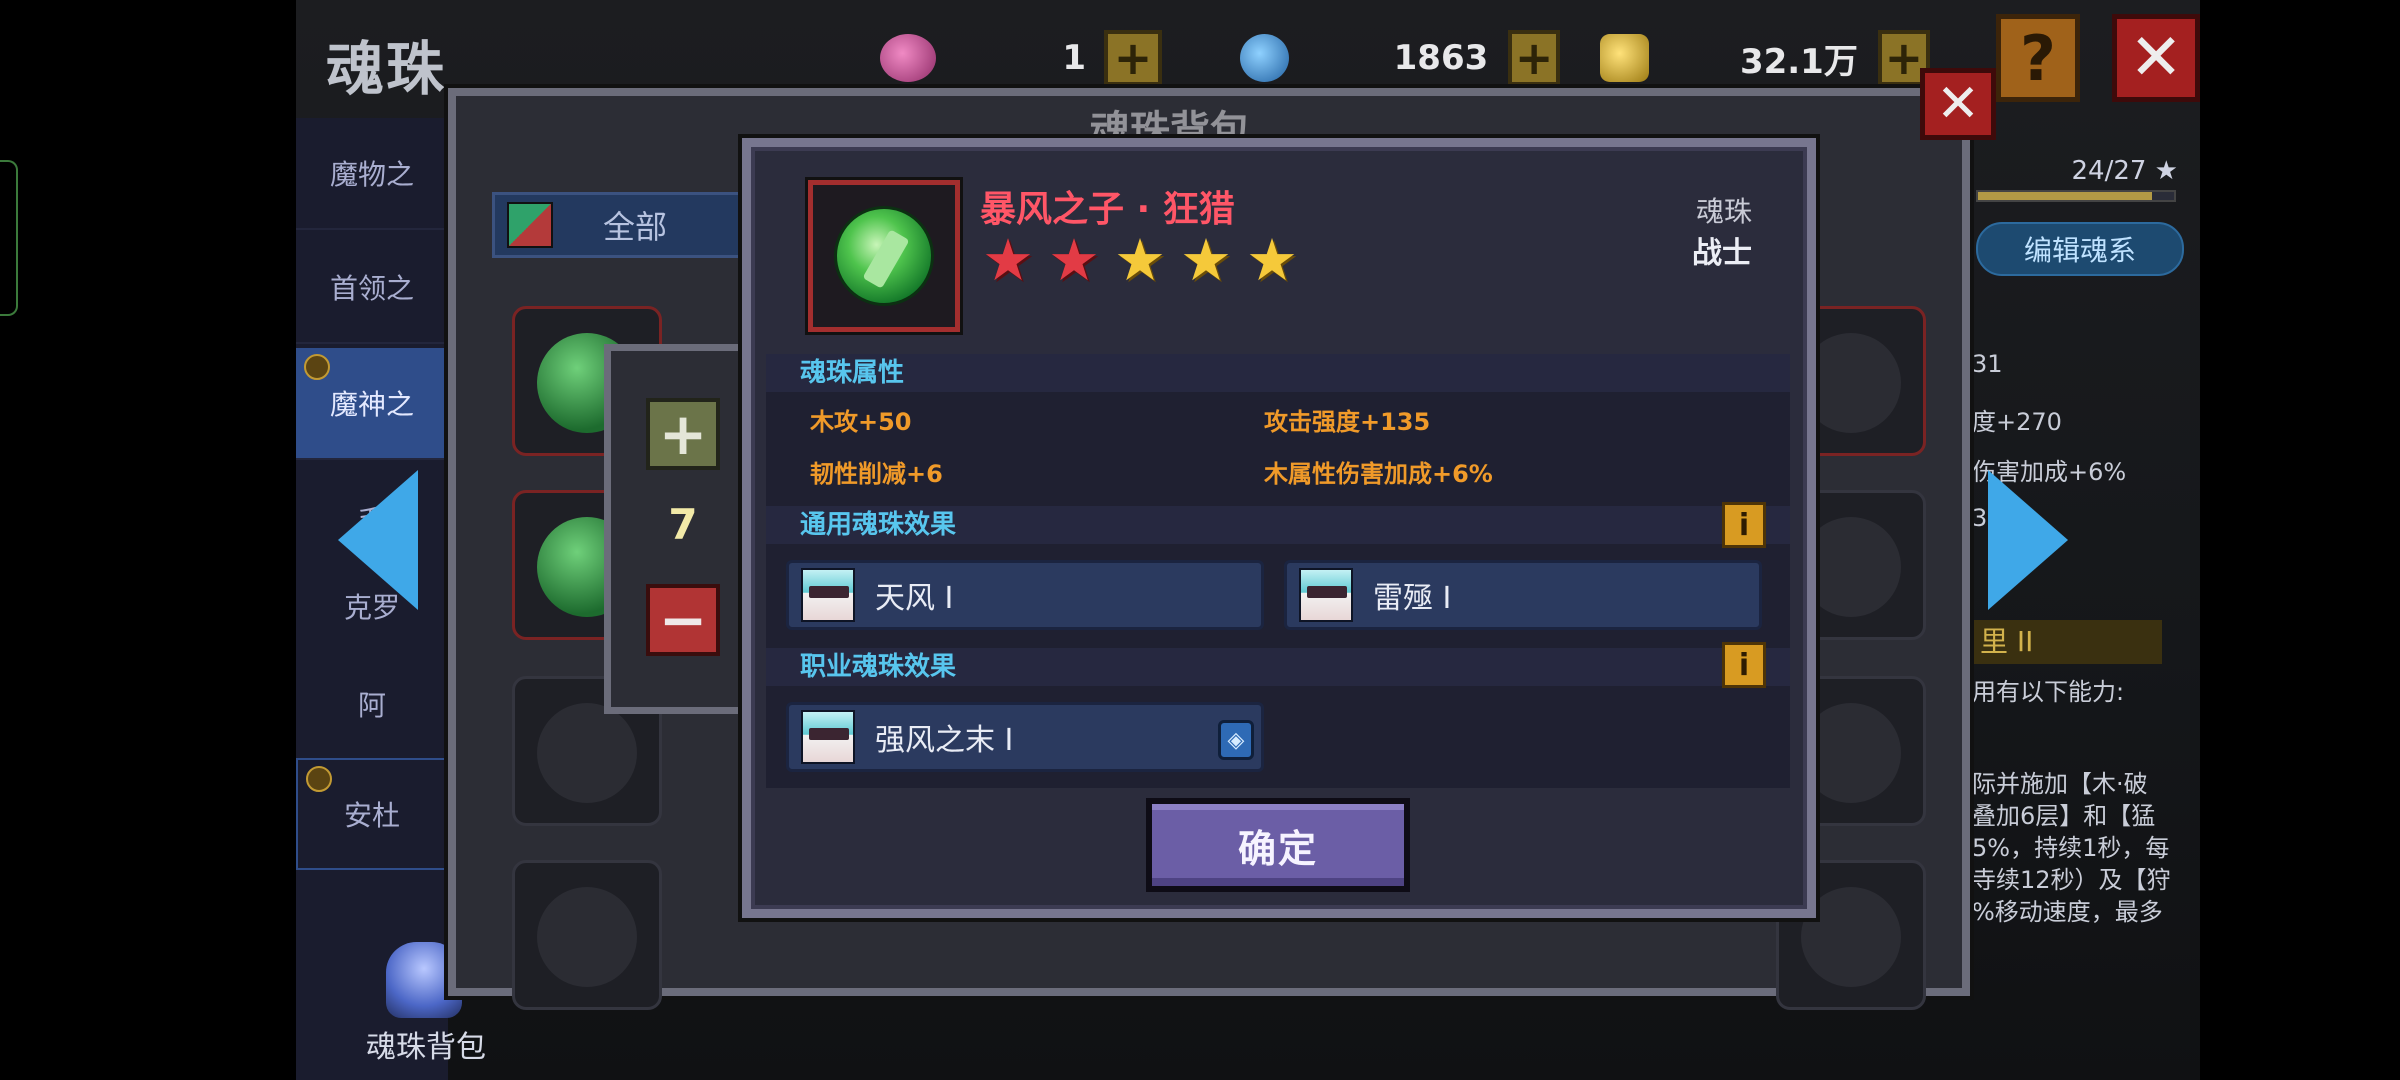 The image size is (2400, 1080). What do you see at coordinates (1278, 667) in the screenshot?
I see `class-effect-section-header: 职业魂珠效果` at bounding box center [1278, 667].